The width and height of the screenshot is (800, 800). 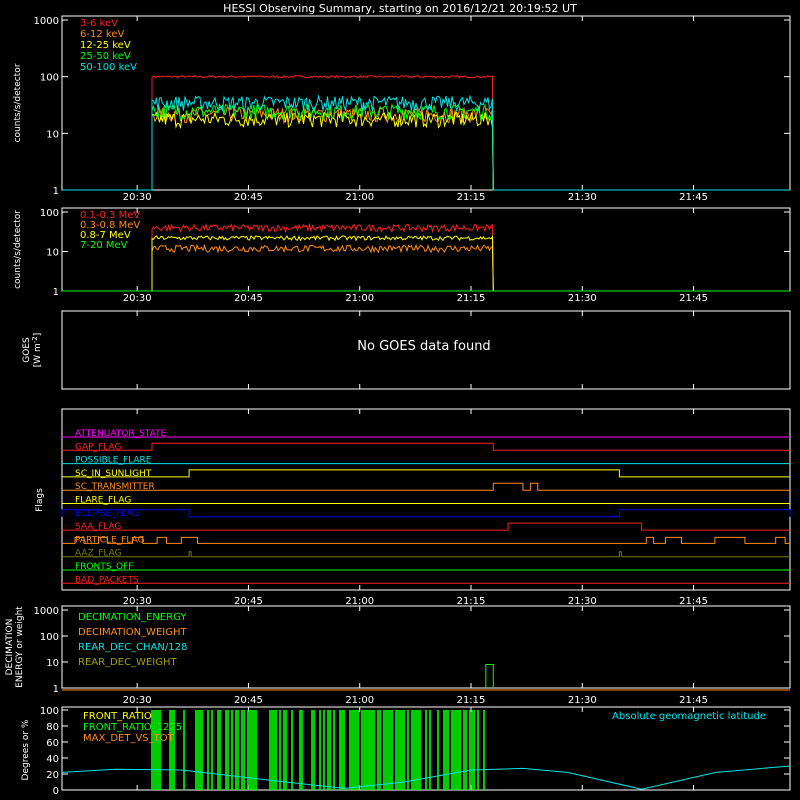 I want to click on goes-message: No GOES data found, so click(x=423, y=346).